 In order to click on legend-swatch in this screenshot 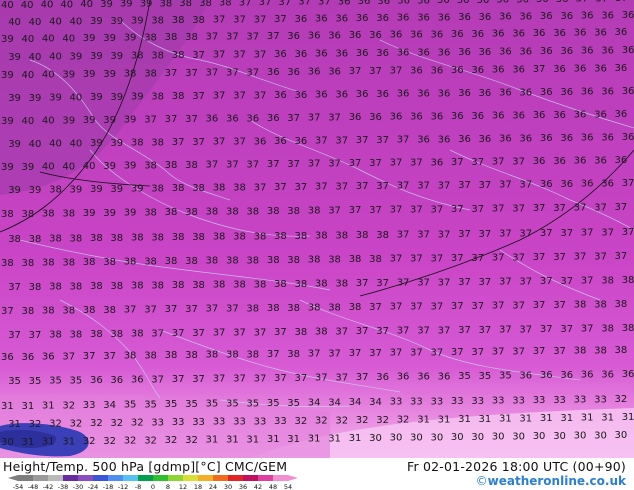, I will do `click(131, 478)`.